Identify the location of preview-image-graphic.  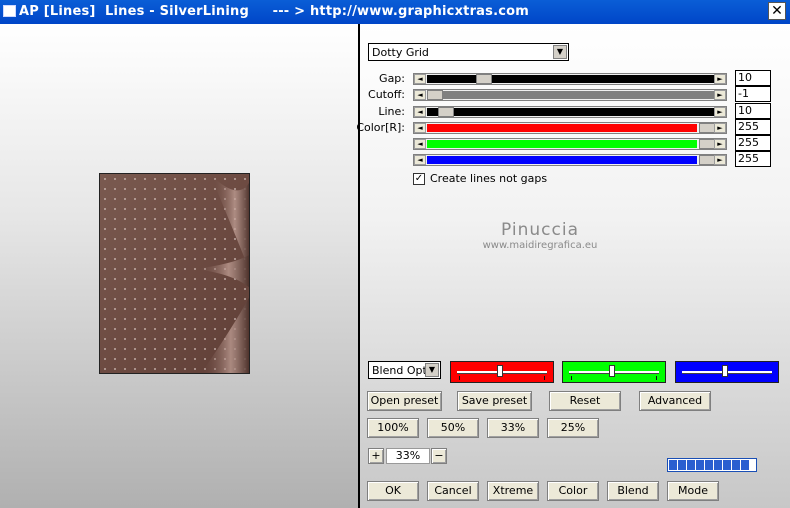
(174, 273).